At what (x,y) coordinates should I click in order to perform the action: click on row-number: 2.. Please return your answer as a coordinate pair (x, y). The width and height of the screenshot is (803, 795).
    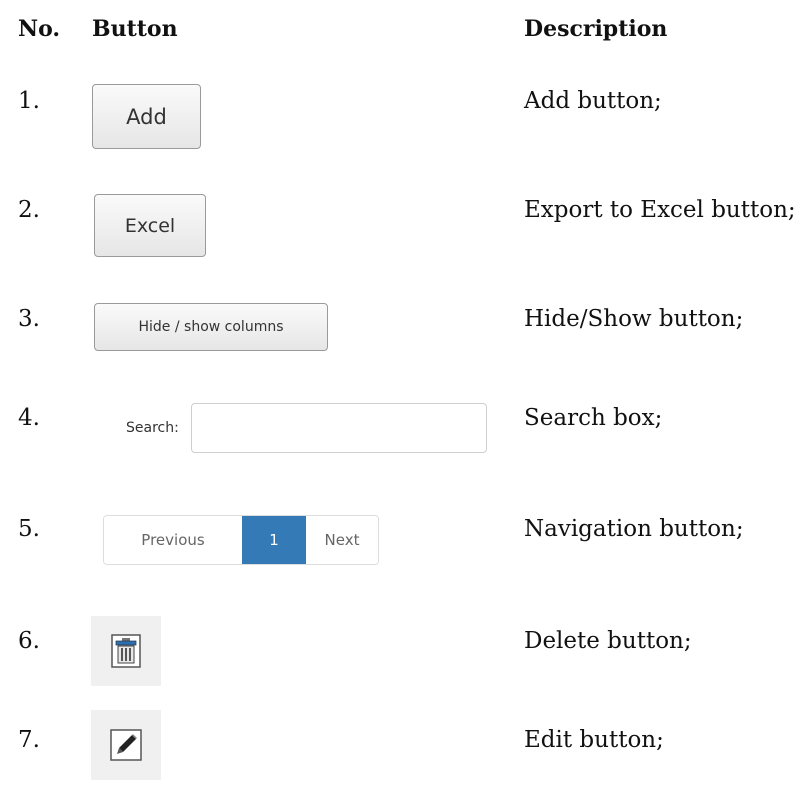
    Looking at the image, I should click on (29, 210).